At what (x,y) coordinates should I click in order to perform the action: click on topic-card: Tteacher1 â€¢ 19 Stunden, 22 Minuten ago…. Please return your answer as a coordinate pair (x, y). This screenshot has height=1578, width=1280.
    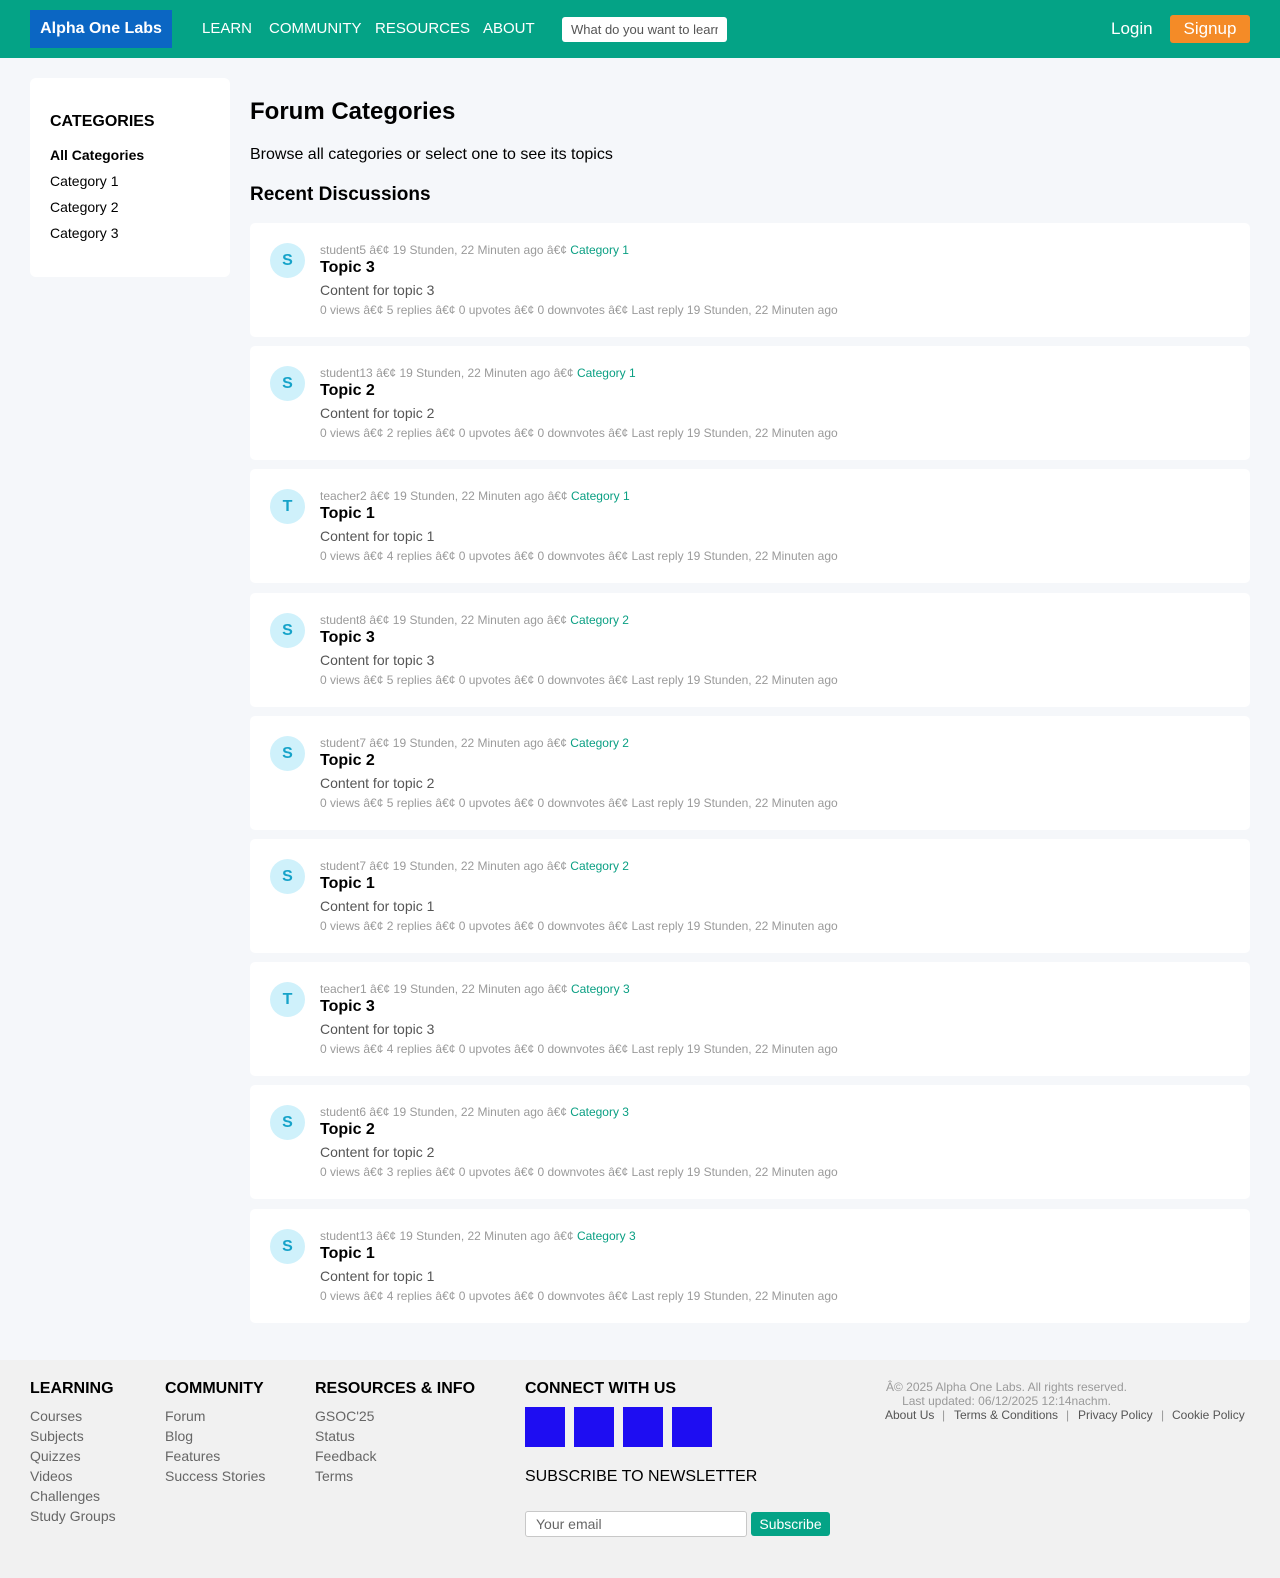
    Looking at the image, I should click on (750, 1019).